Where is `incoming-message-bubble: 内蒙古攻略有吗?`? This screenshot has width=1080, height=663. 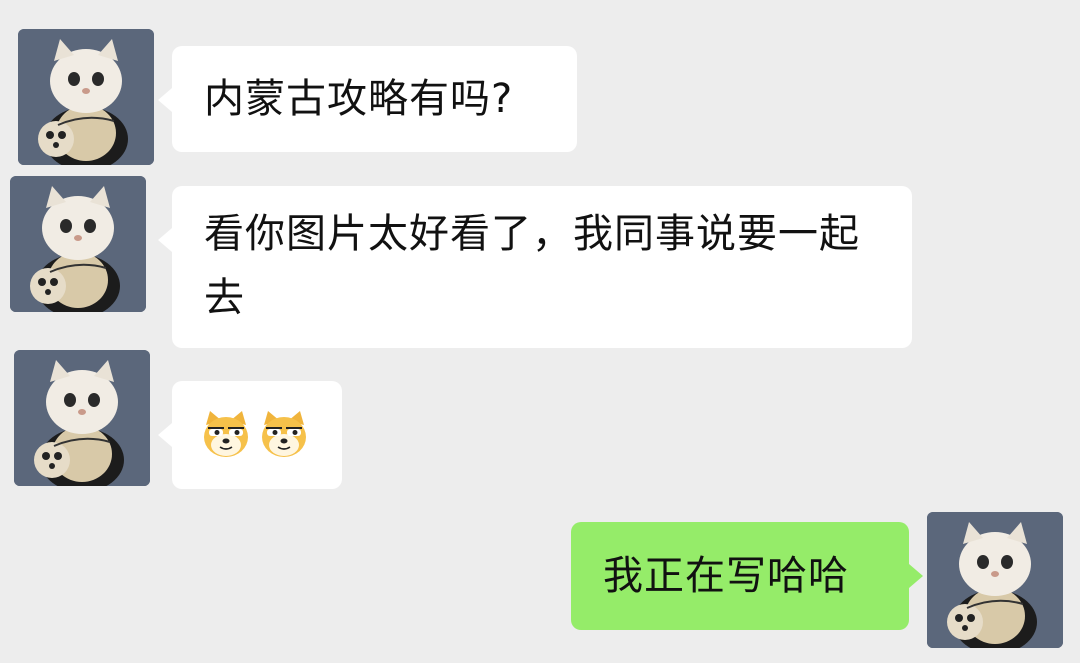
incoming-message-bubble: 内蒙古攻略有吗? is located at coordinates (367, 99).